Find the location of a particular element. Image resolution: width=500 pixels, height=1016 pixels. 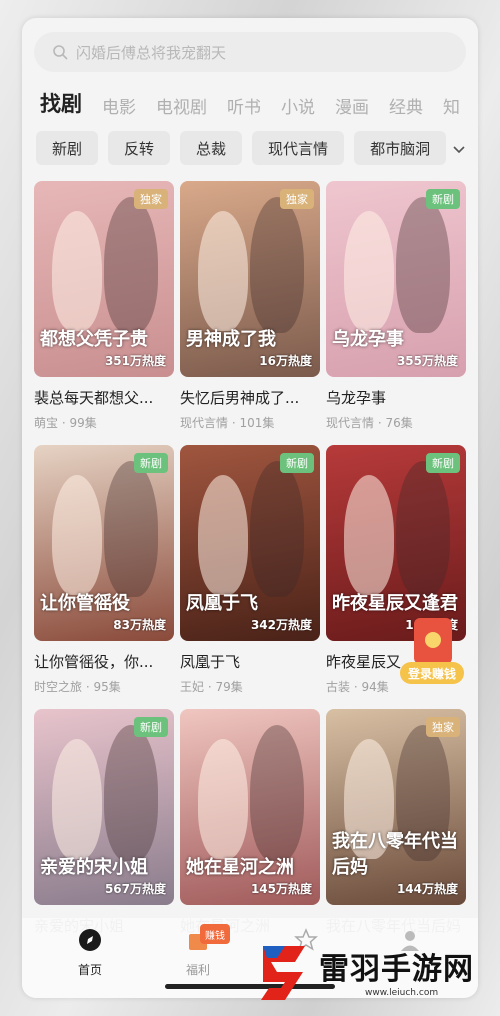

drama-title: 凤凰于飞 is located at coordinates (250, 661).